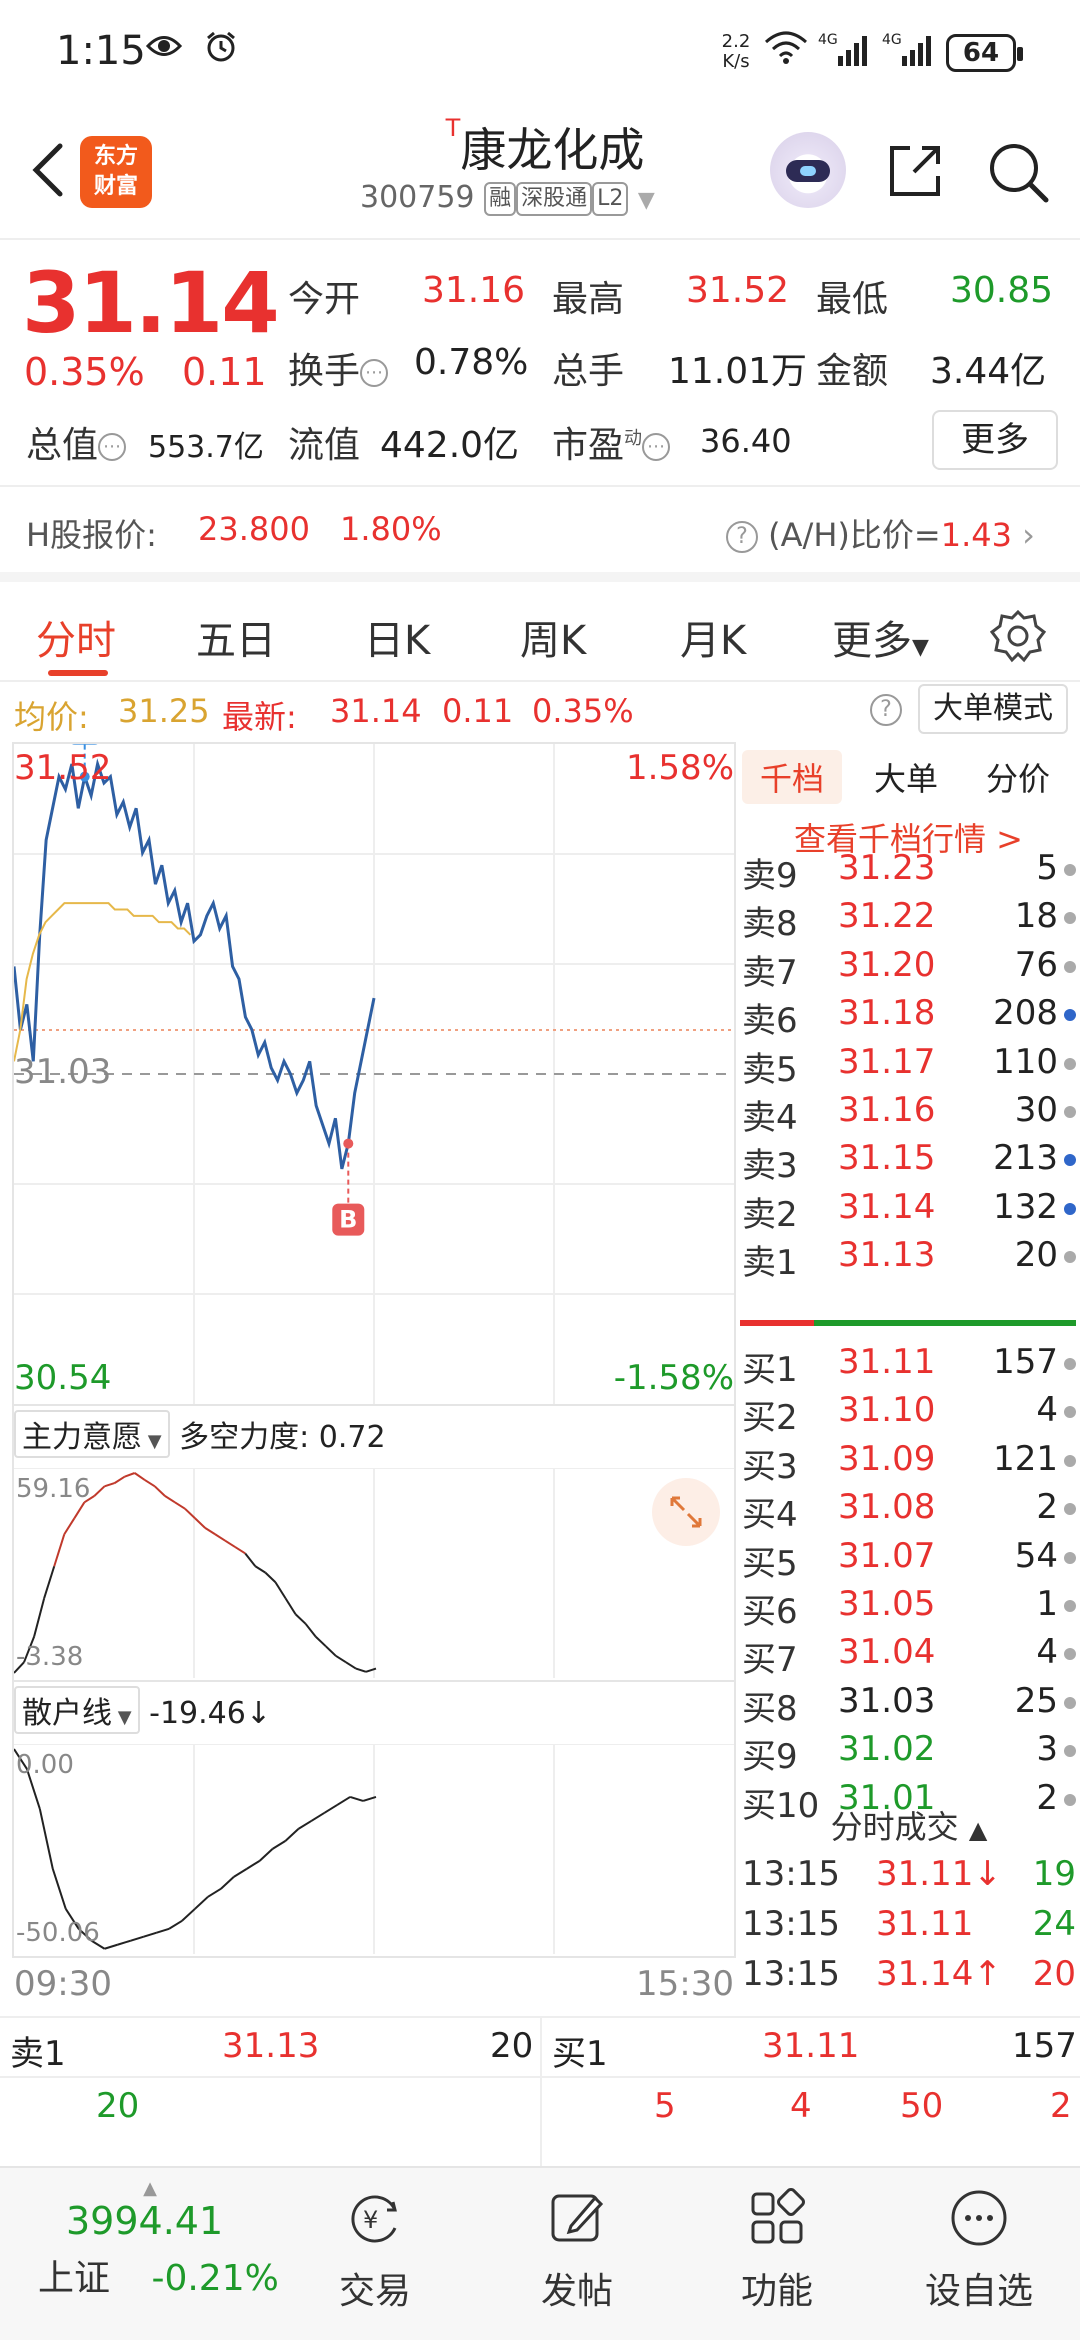 Image resolution: width=1080 pixels, height=2340 pixels. I want to click on h-share-pct: 1.80%, so click(391, 529).